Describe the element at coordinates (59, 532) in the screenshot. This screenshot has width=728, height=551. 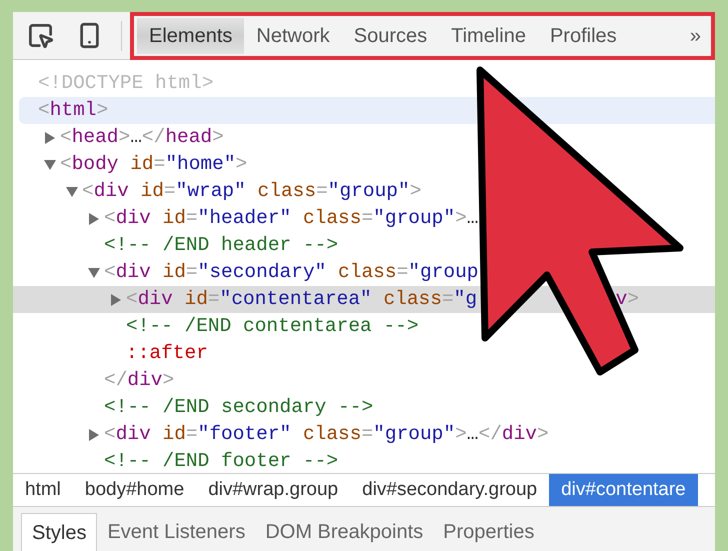
I see `sidebar-tab: Styles` at that location.